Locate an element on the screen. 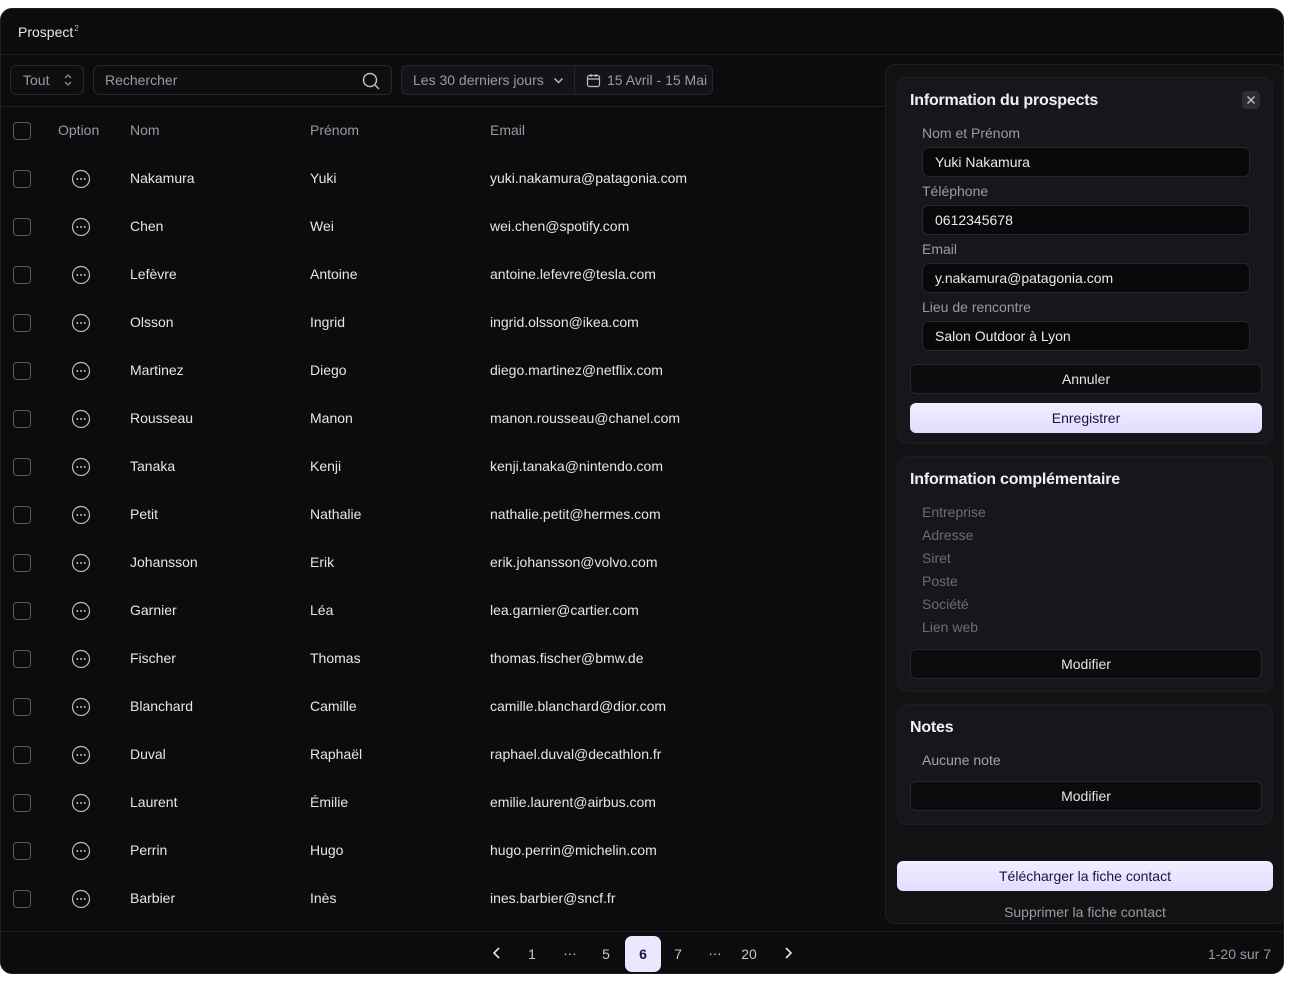 The image size is (1292, 982). download-contact-button: Télécharger la fiche contact is located at coordinates (1085, 876).